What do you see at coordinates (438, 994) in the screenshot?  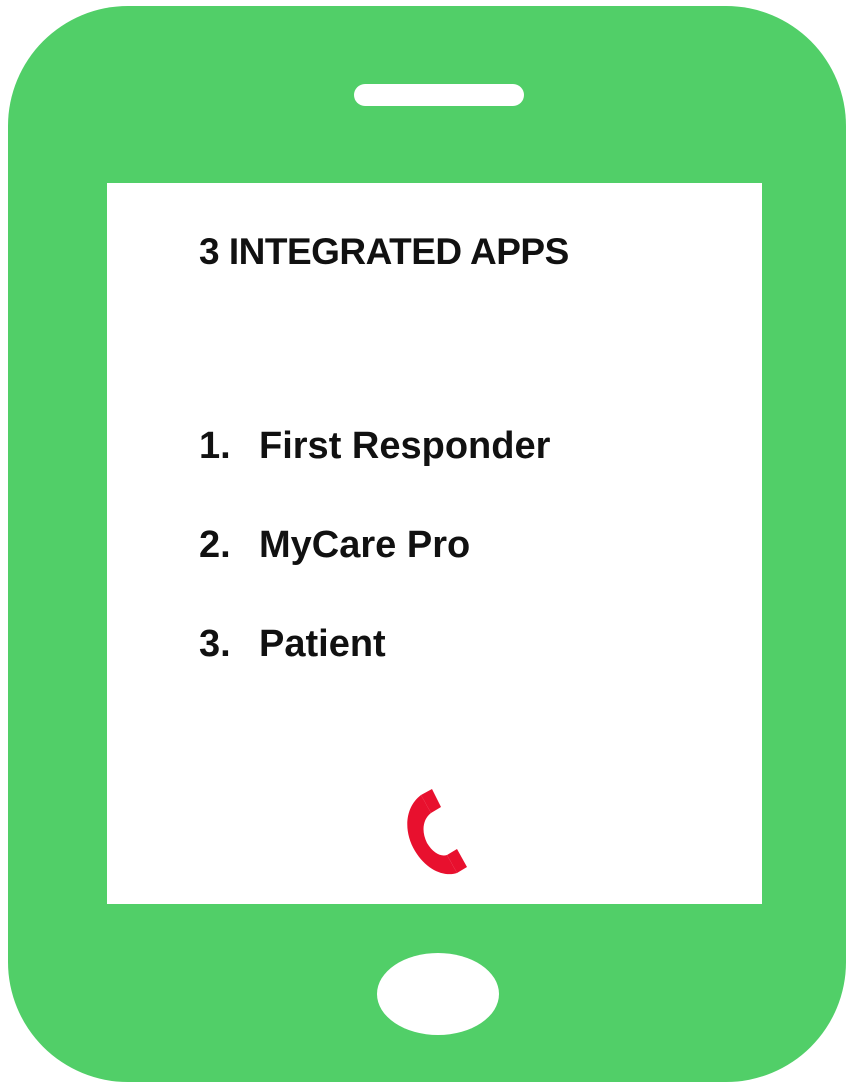 I see `home-button` at bounding box center [438, 994].